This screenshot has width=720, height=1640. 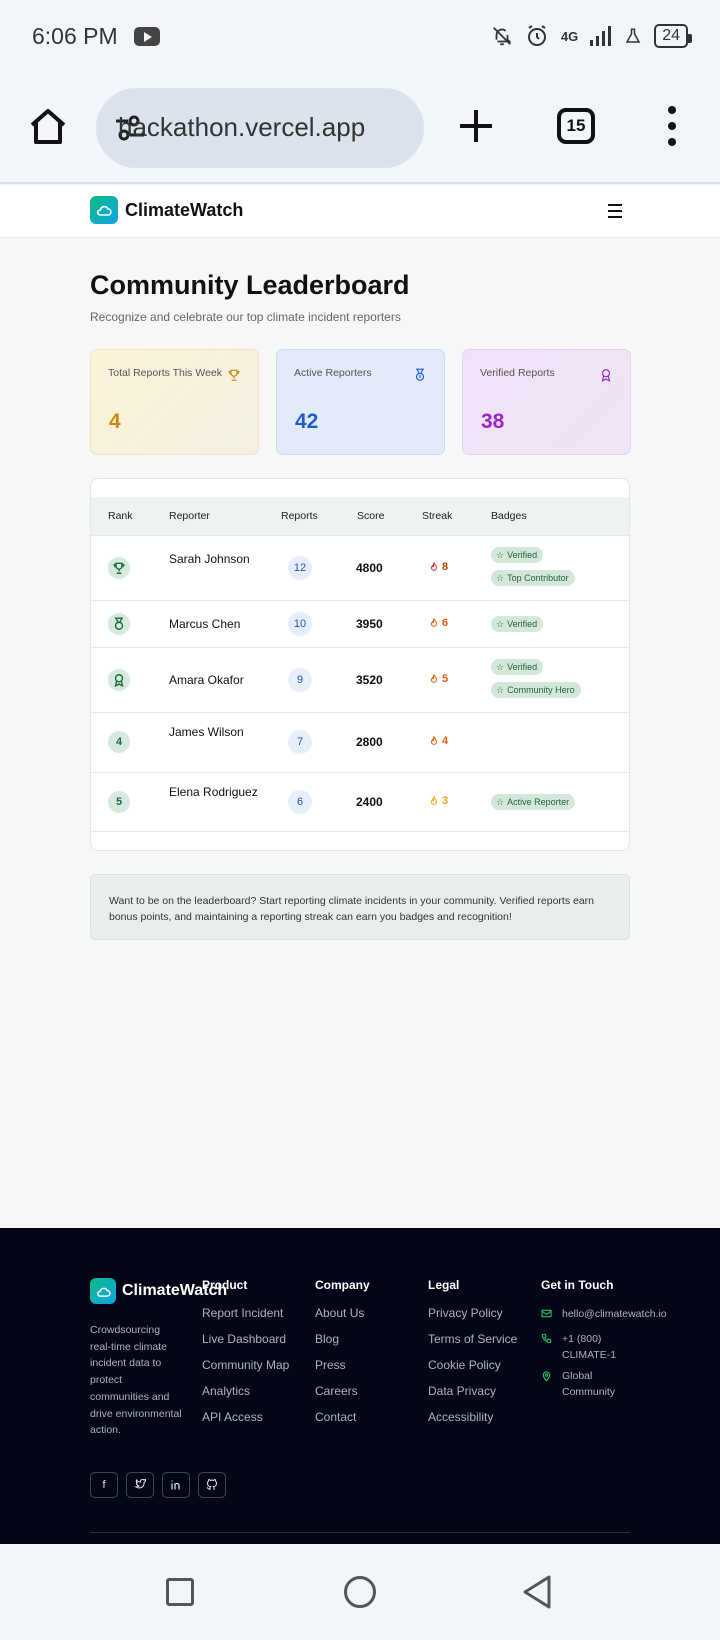 What do you see at coordinates (473, 1365) in the screenshot?
I see `footer-link: Cookie Policy` at bounding box center [473, 1365].